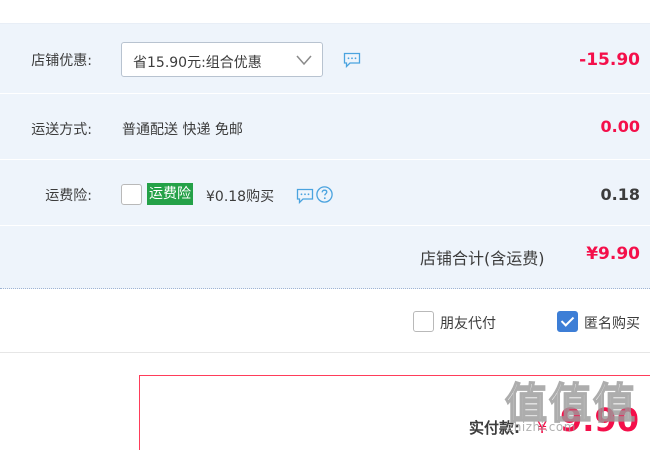 Image resolution: width=650 pixels, height=450 pixels. I want to click on shipping-amount: 0.00, so click(620, 126).